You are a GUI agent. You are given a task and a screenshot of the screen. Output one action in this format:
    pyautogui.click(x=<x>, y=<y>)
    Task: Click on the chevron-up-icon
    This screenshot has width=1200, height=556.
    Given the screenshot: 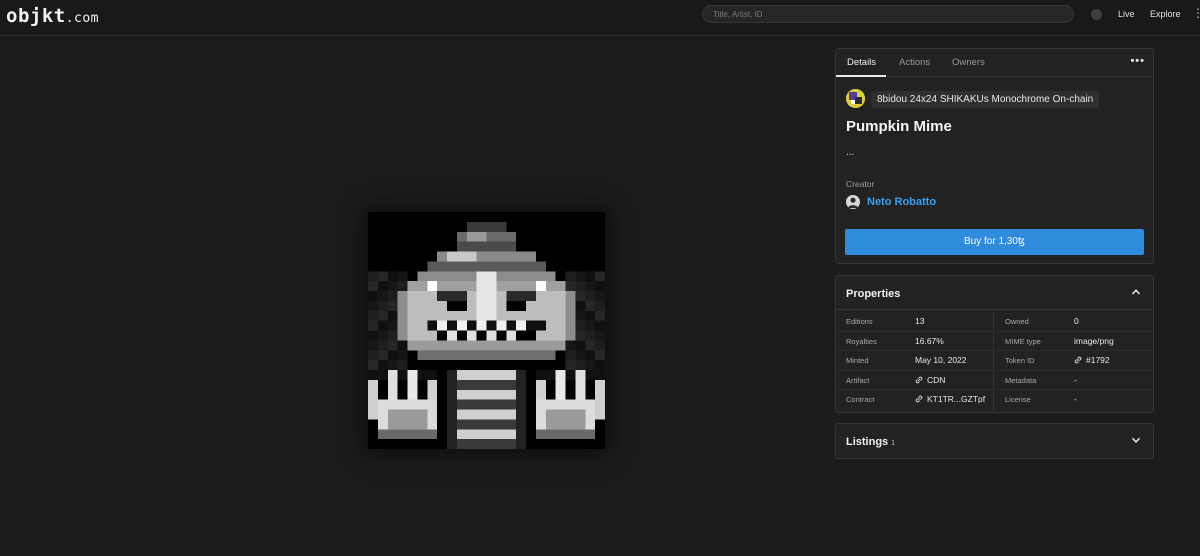 What is the action you would take?
    pyautogui.click(x=1136, y=292)
    